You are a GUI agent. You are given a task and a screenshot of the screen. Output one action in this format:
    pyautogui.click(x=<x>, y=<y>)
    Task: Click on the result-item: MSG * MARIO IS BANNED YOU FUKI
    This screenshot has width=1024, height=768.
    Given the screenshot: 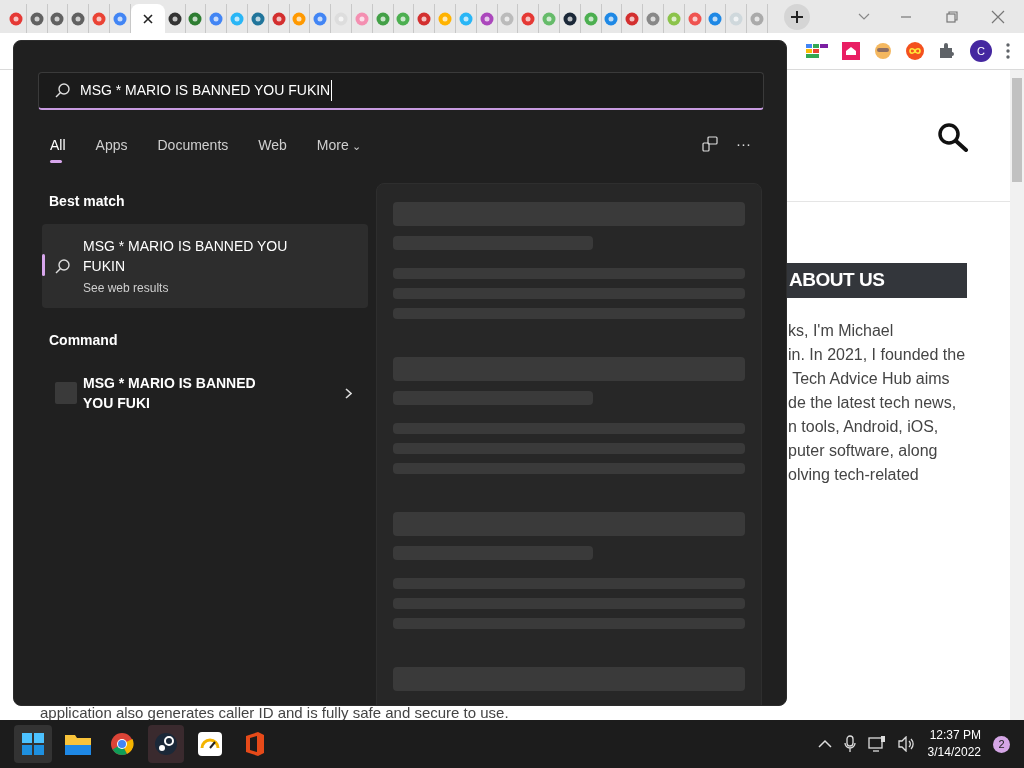 What is the action you would take?
    pyautogui.click(x=205, y=393)
    